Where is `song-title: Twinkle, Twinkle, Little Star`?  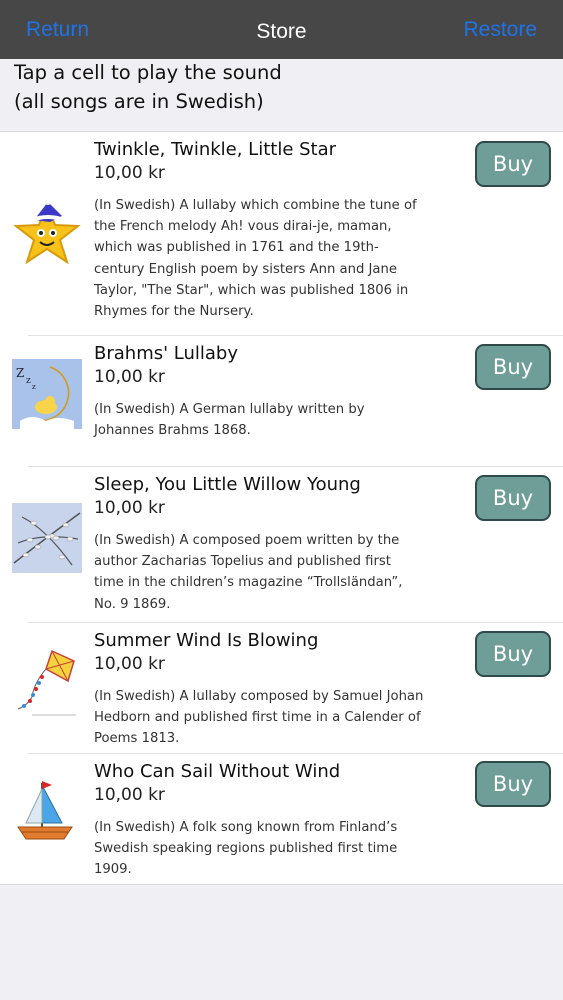
song-title: Twinkle, Twinkle, Little Star is located at coordinates (215, 149).